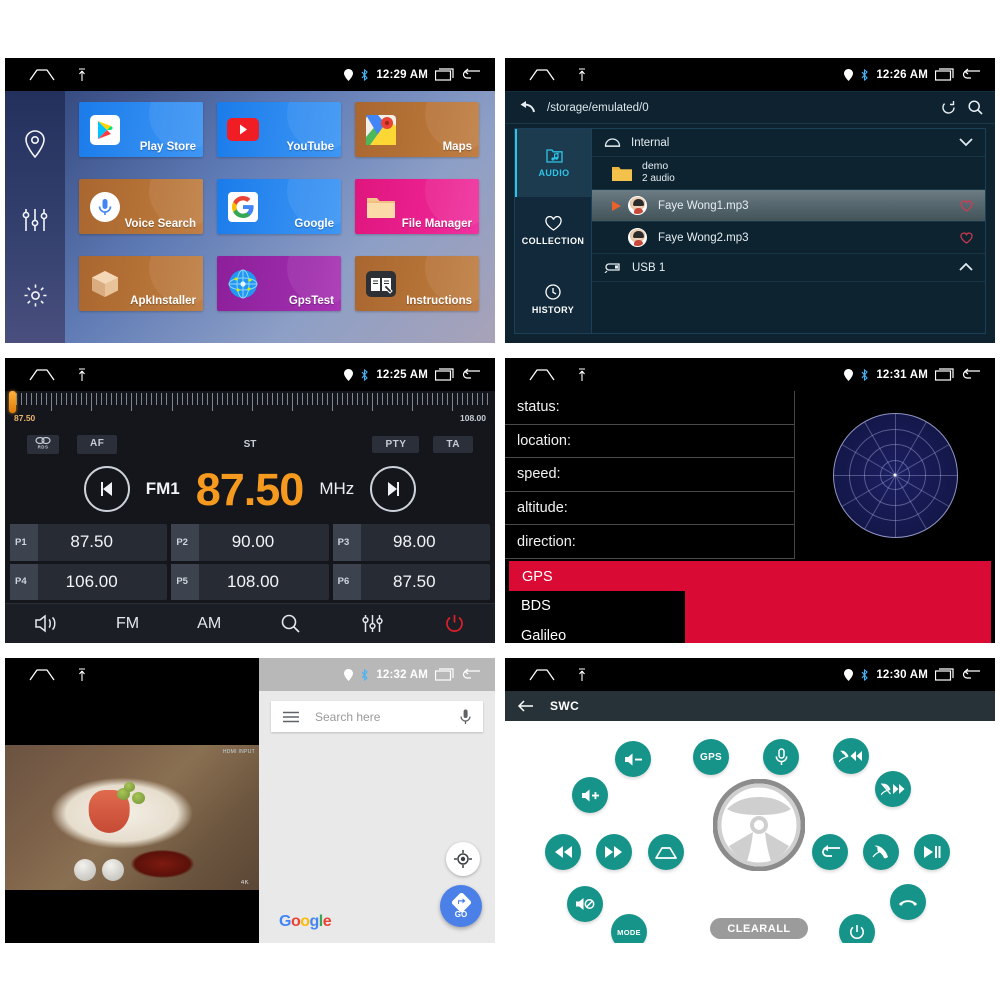  Describe the element at coordinates (788, 143) in the screenshot. I see `list-item-storage-internal: Internal` at that location.